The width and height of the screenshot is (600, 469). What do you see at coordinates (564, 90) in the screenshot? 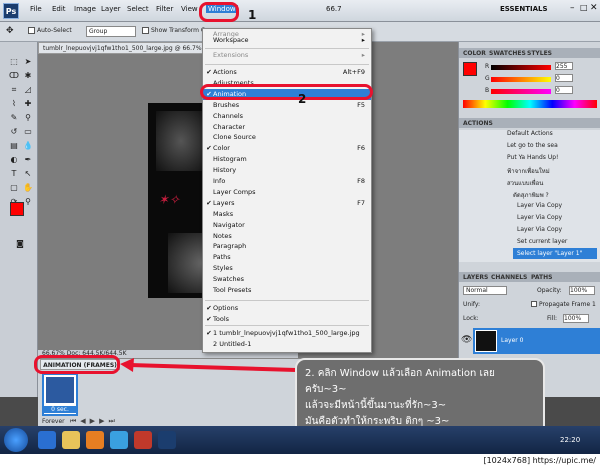
I see `b-value: 0` at bounding box center [564, 90].